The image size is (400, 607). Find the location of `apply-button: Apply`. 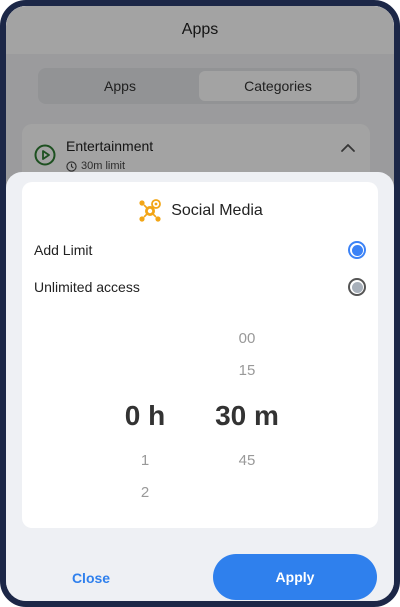

apply-button: Apply is located at coordinates (295, 577).